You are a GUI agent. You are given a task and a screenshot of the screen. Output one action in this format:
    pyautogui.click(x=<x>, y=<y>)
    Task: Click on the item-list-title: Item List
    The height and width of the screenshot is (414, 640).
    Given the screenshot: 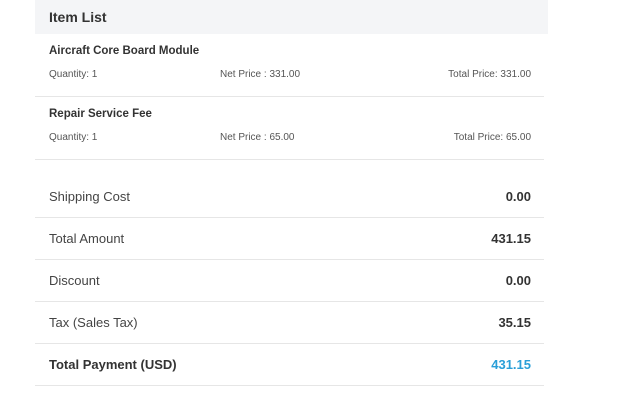 What is the action you would take?
    pyautogui.click(x=78, y=17)
    